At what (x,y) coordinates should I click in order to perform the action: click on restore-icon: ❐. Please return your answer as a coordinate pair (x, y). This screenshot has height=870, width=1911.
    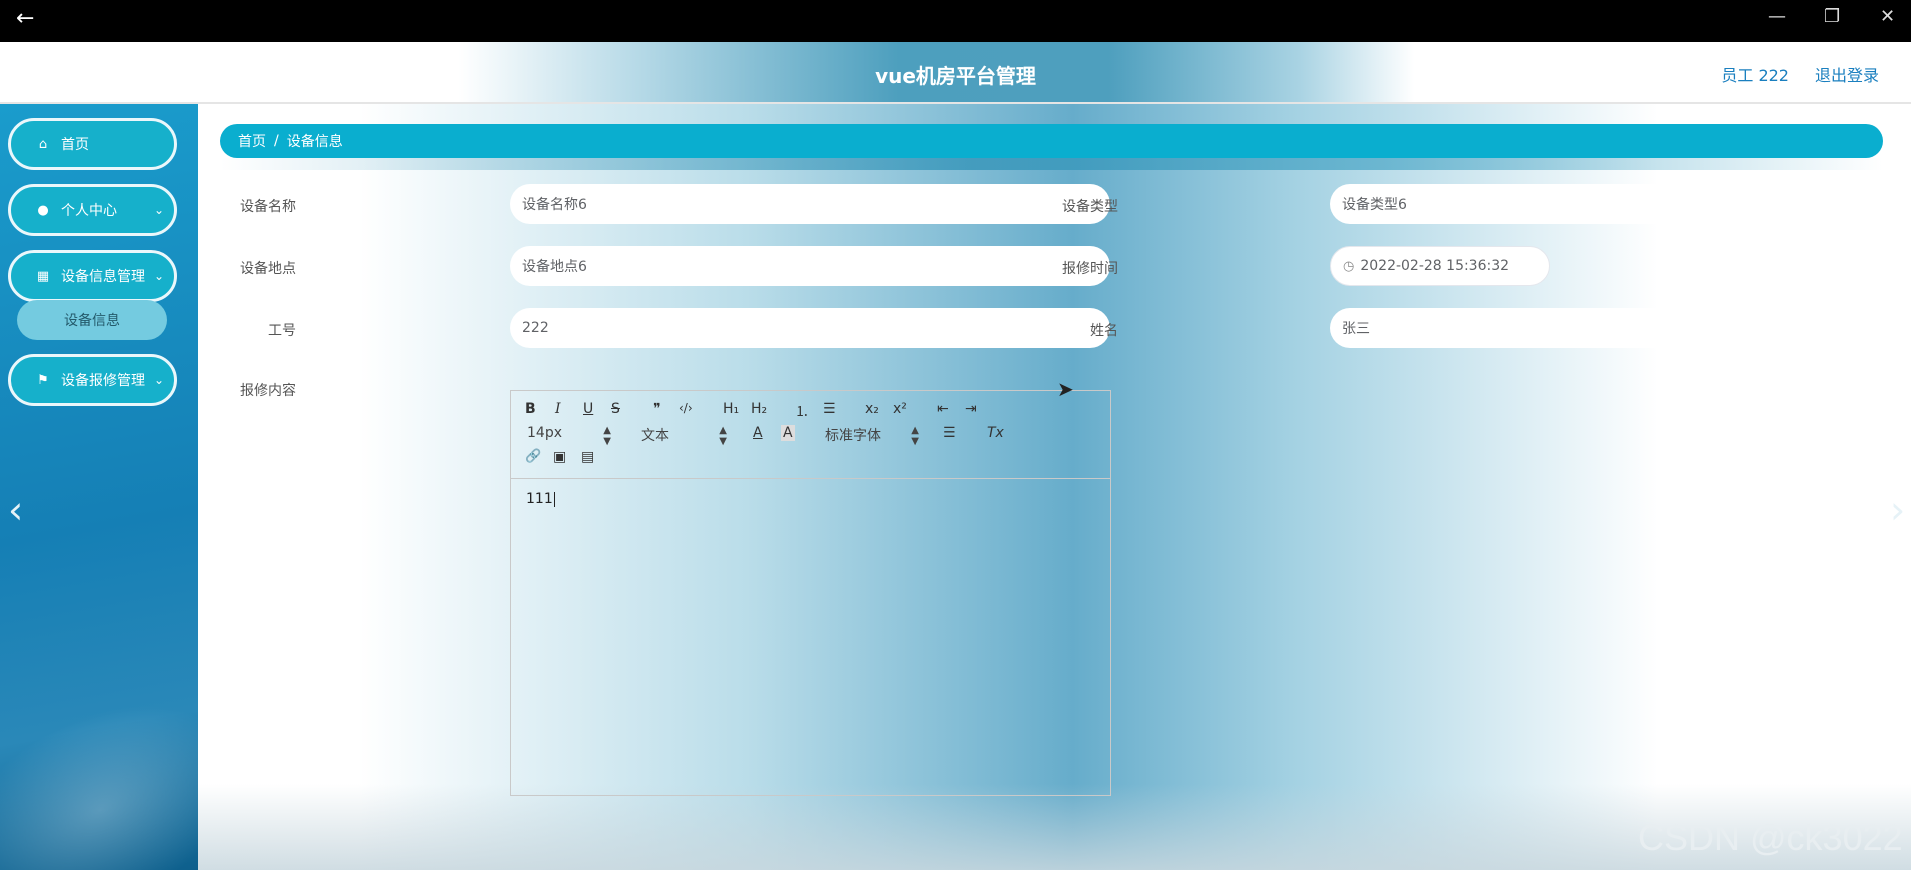
    Looking at the image, I should click on (1832, 16).